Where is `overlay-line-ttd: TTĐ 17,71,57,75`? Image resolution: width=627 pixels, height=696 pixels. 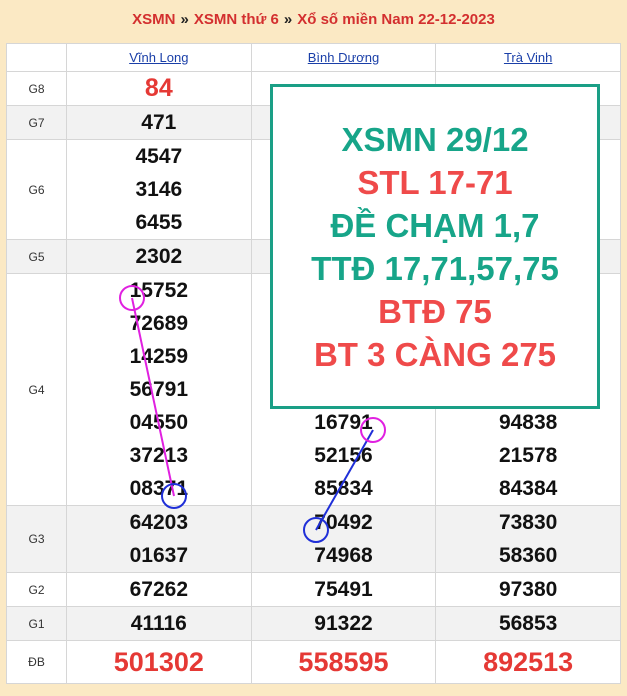 overlay-line-ttd: TTĐ 17,71,57,75 is located at coordinates (435, 268).